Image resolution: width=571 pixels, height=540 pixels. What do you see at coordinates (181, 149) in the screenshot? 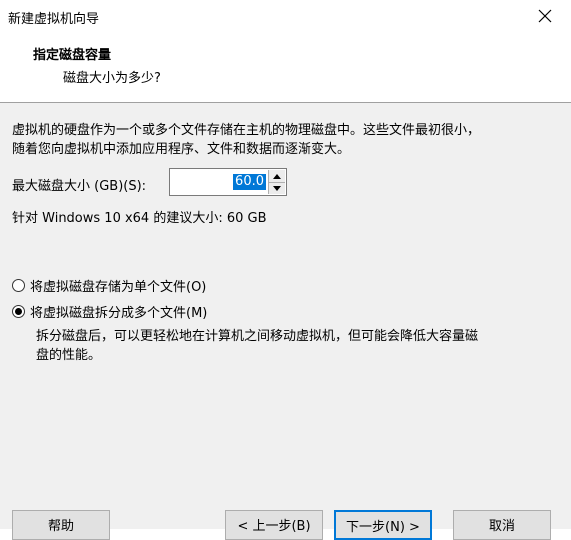
I see `intro-line: 随着您向虚拟机中添加应用程序、文件和数据而逐渐变大。` at bounding box center [181, 149].